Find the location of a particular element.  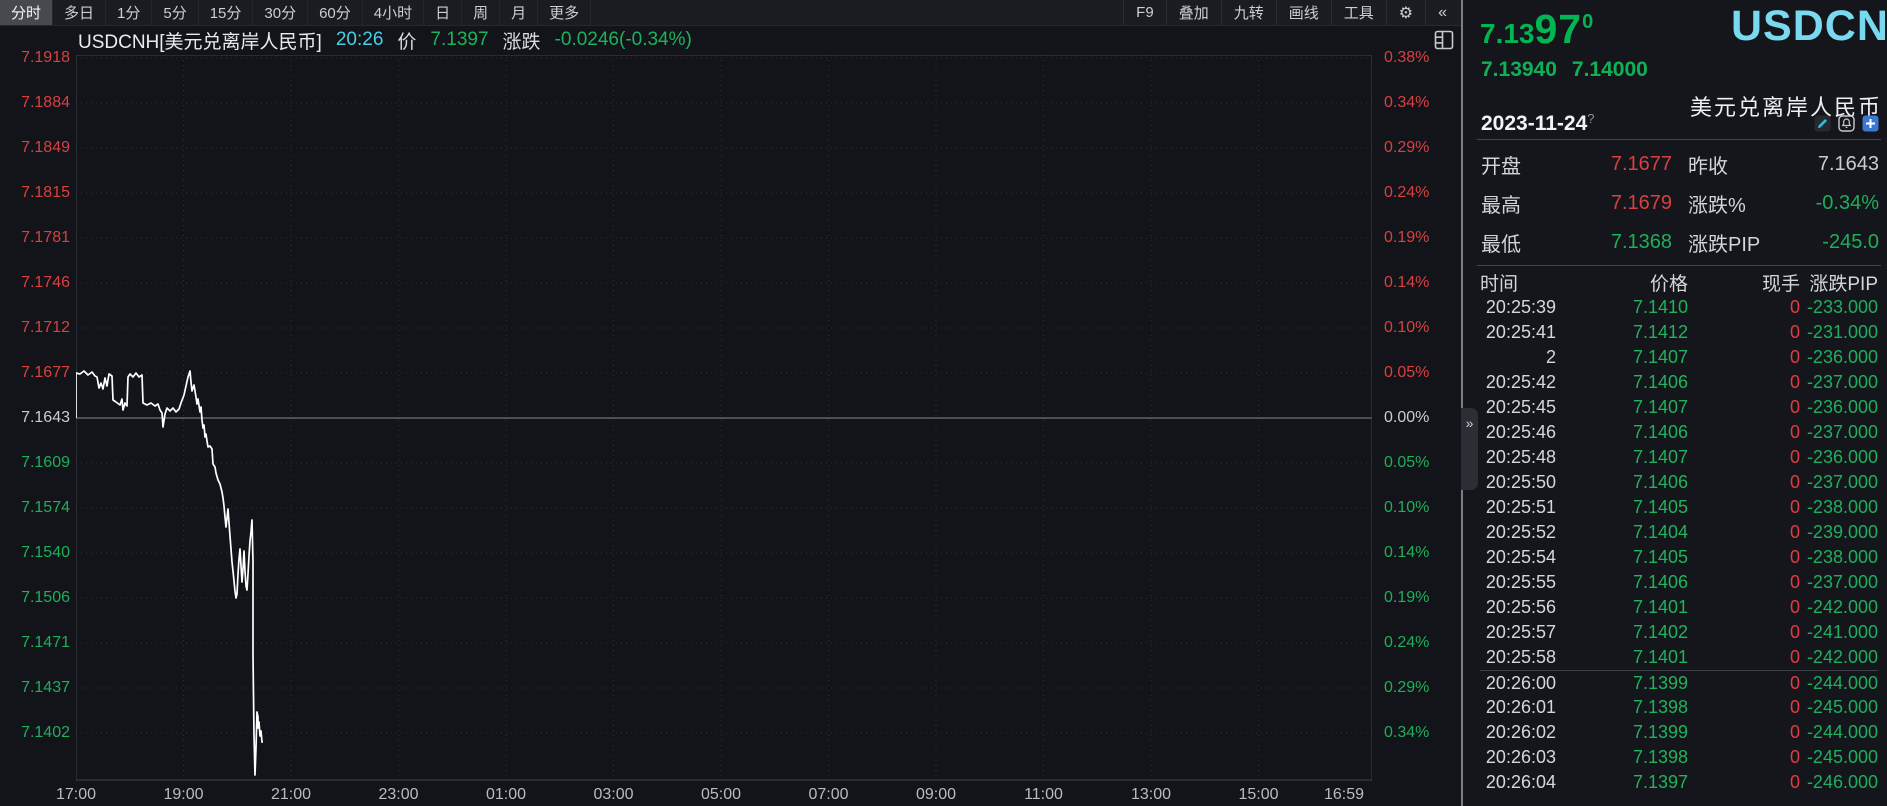

tab-15分: 15分 is located at coordinates (226, 12).